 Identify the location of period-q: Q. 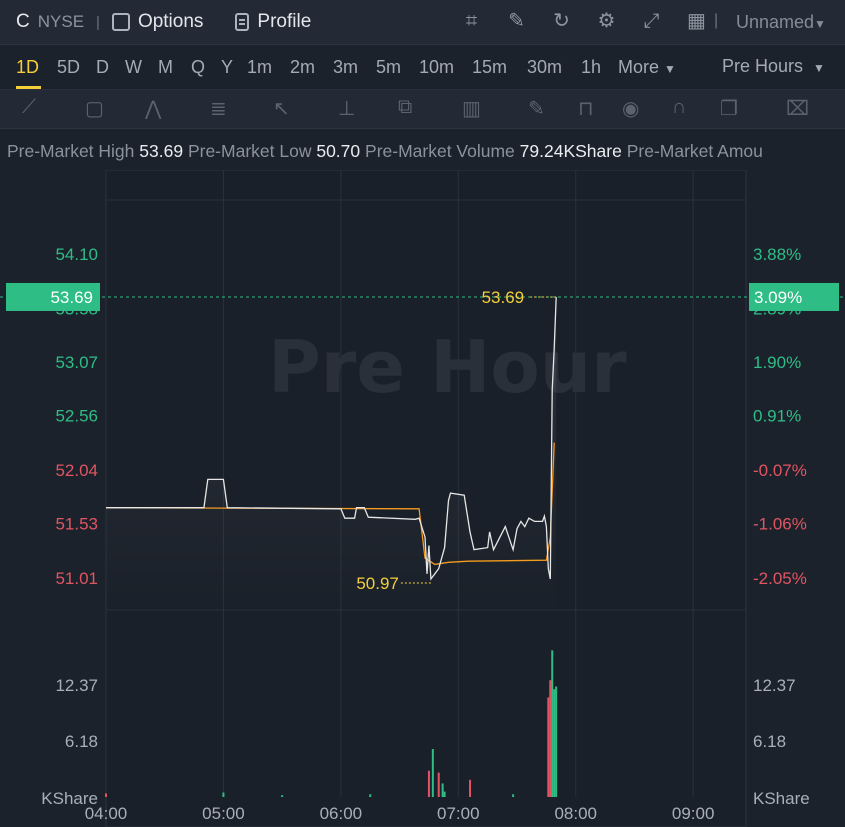
(198, 67).